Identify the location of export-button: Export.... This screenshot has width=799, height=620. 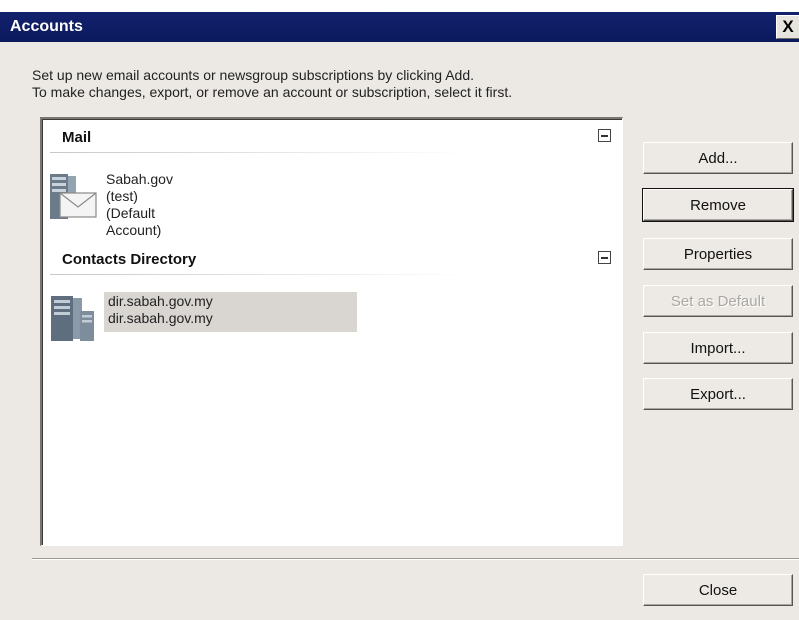
(718, 394).